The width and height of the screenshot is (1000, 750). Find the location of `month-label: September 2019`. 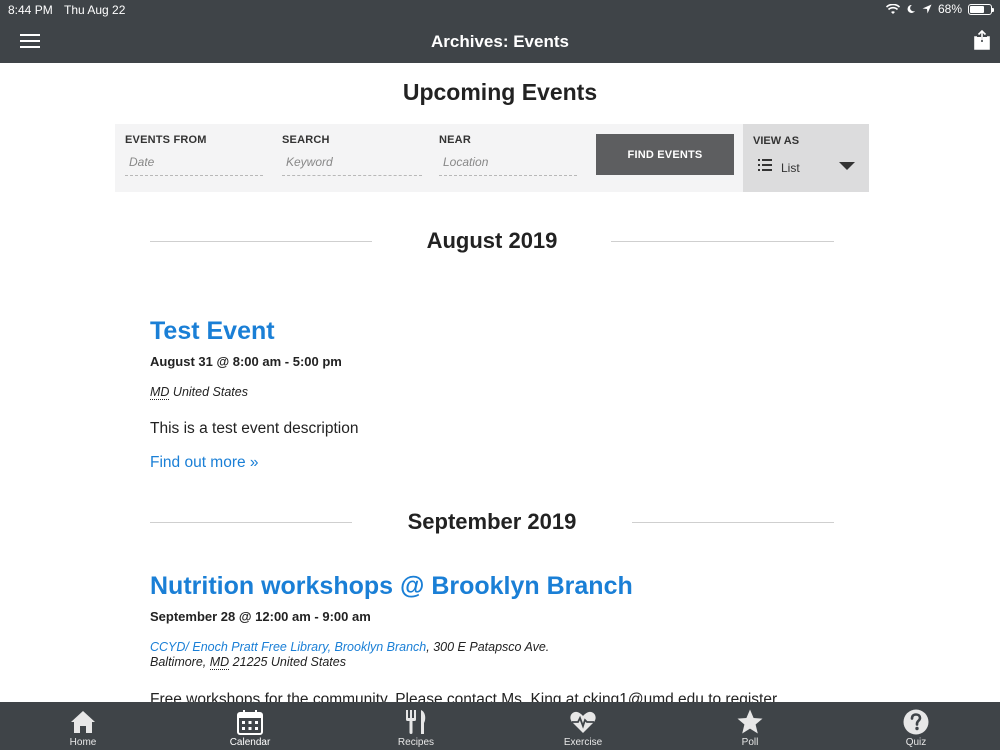

month-label: September 2019 is located at coordinates (492, 521).